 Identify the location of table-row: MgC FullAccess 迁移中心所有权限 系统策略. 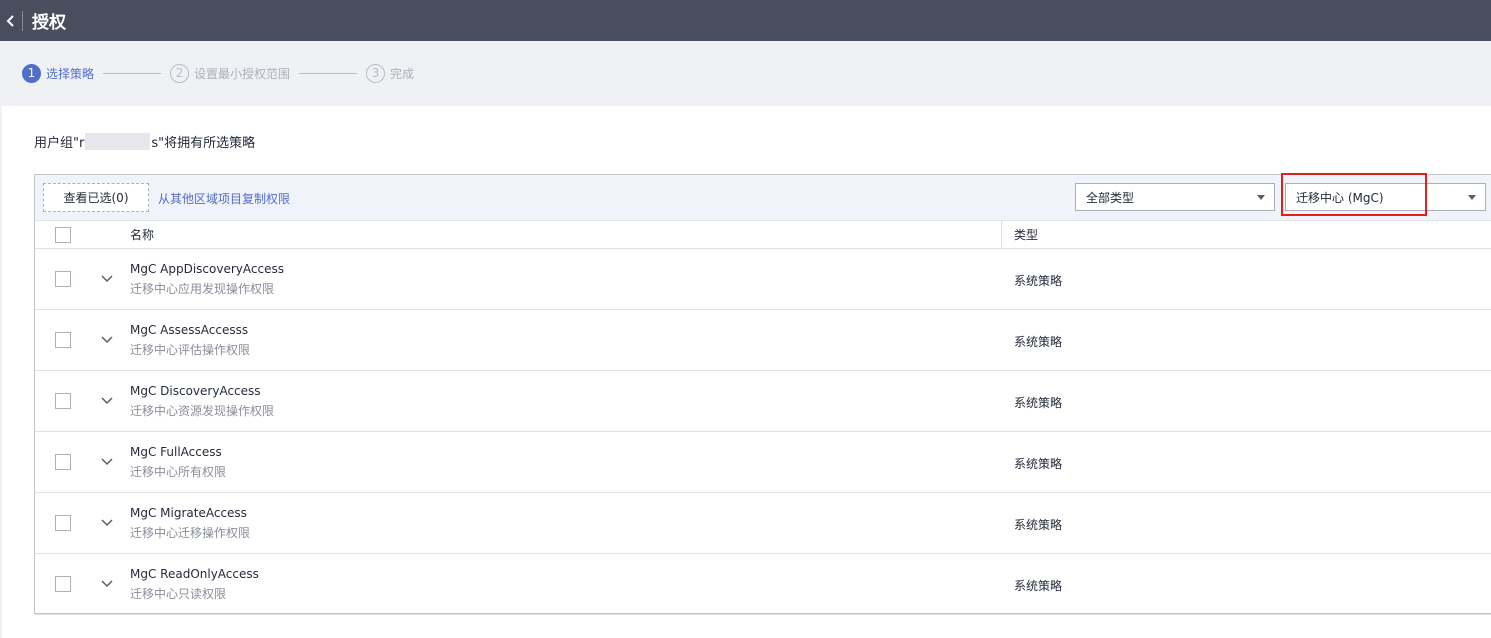
(763, 462).